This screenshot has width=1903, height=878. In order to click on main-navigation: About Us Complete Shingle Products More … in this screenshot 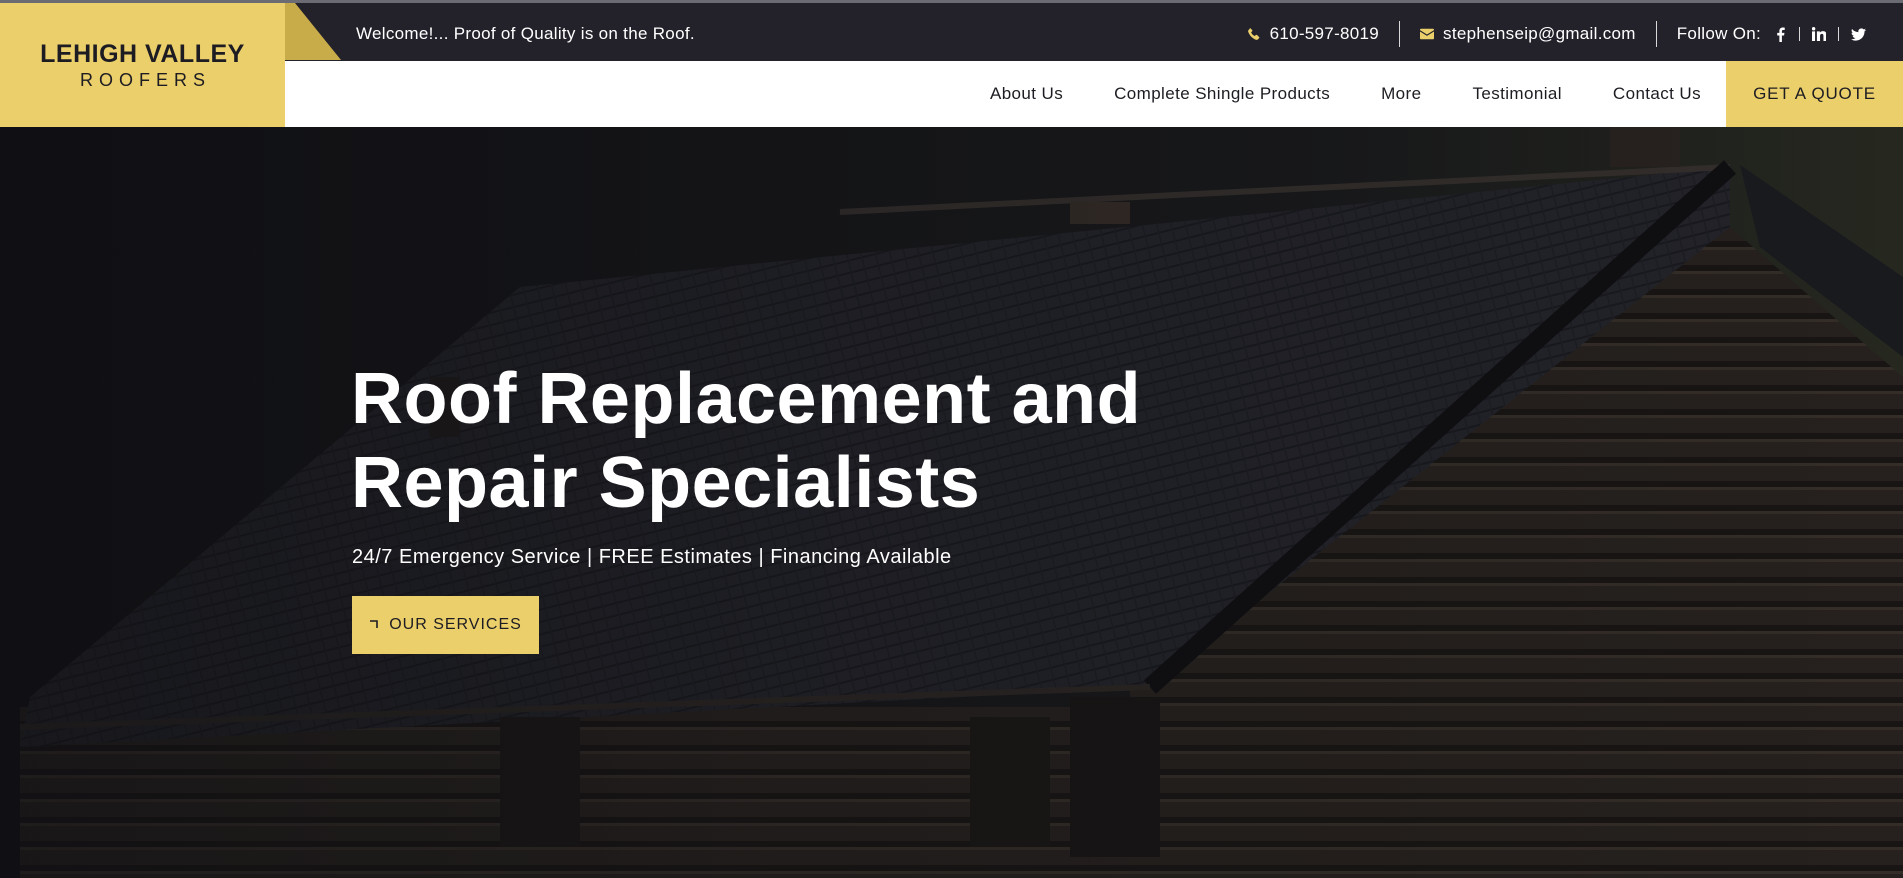, I will do `click(1094, 94)`.